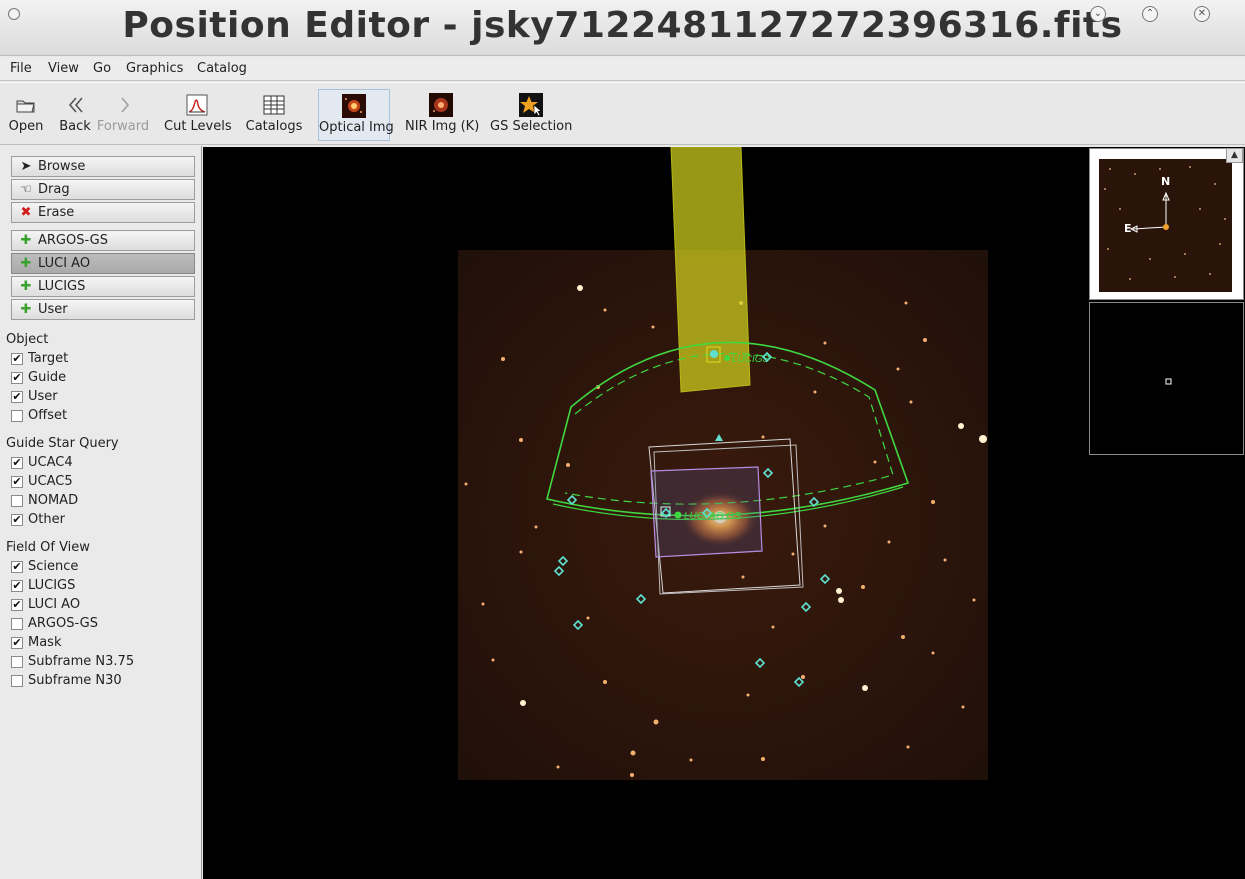  Describe the element at coordinates (50, 462) in the screenshot. I see `checkbox-label: UCAC4` at that location.